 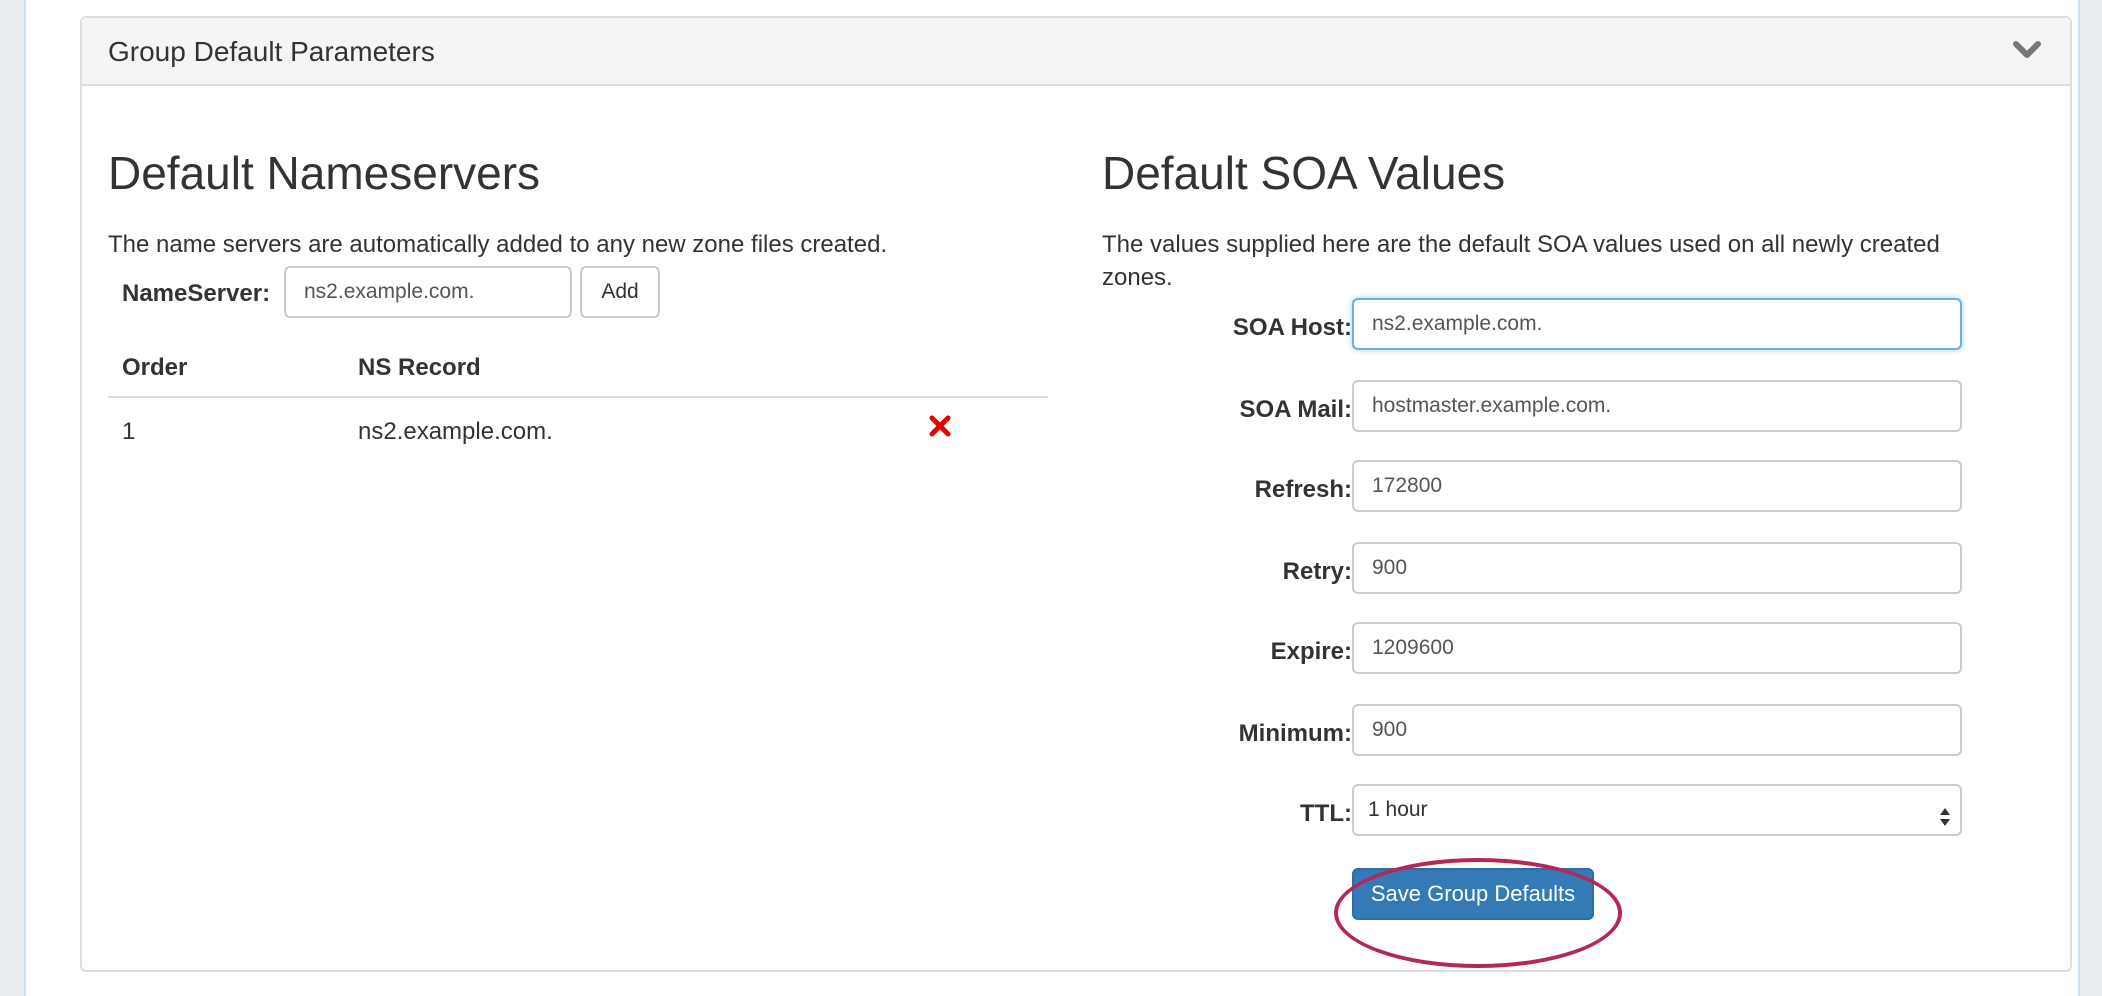 What do you see at coordinates (1657, 810) in the screenshot?
I see `ttl-select: 1 hour` at bounding box center [1657, 810].